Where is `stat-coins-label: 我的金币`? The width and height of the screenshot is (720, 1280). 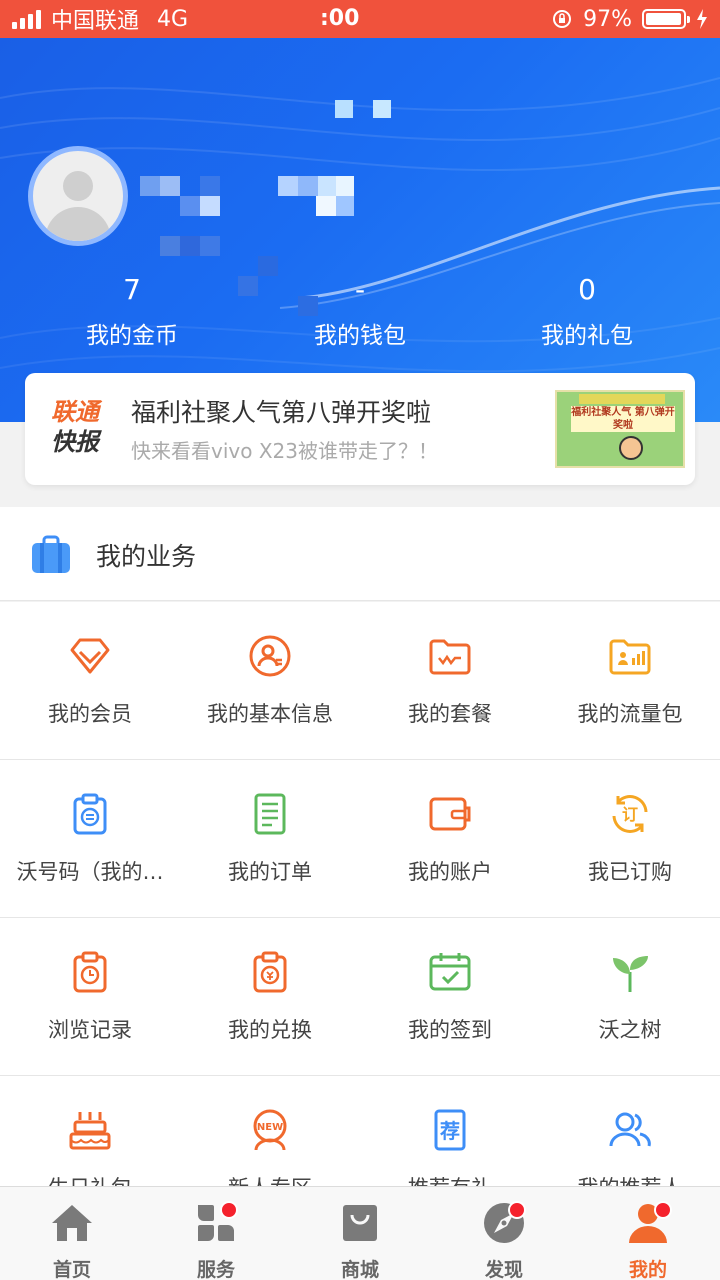
stat-coins-label: 我的金币 is located at coordinates (132, 336).